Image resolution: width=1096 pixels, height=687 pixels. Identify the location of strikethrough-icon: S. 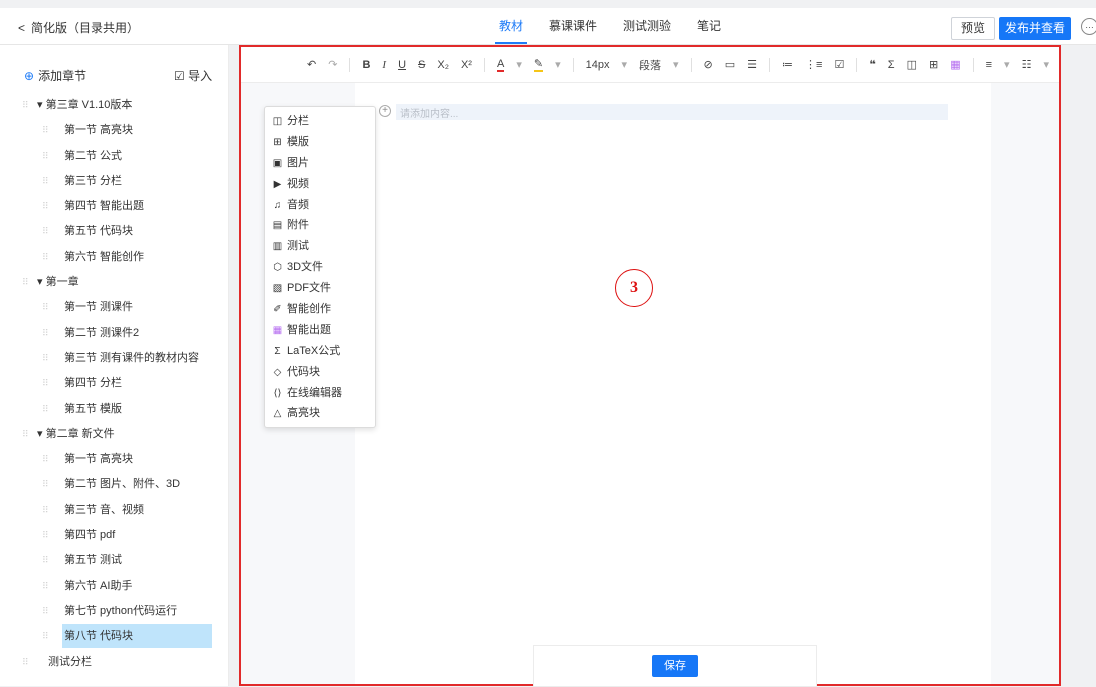
(421, 65).